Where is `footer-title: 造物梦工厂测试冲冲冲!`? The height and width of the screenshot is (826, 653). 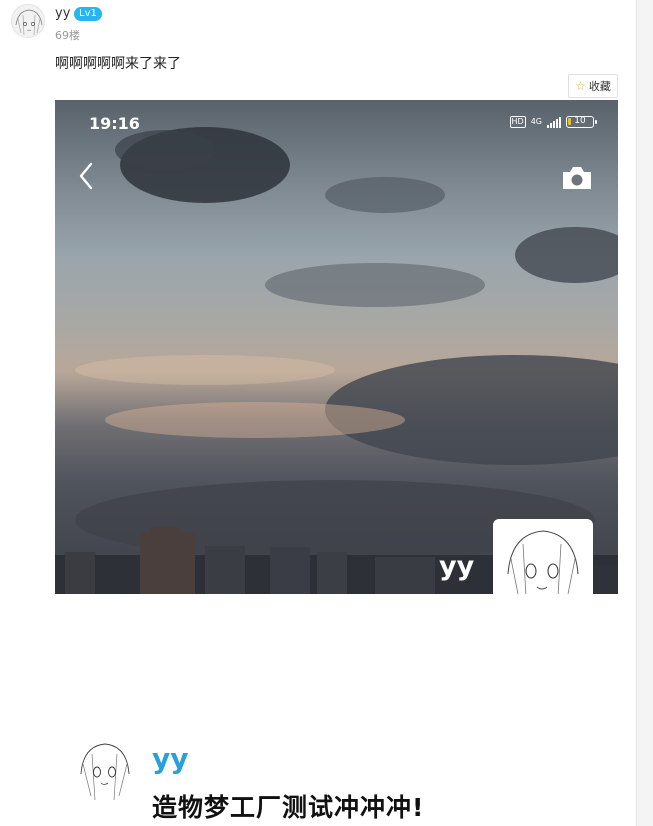 footer-title: 造物梦工厂测试冲冲冲! is located at coordinates (288, 807).